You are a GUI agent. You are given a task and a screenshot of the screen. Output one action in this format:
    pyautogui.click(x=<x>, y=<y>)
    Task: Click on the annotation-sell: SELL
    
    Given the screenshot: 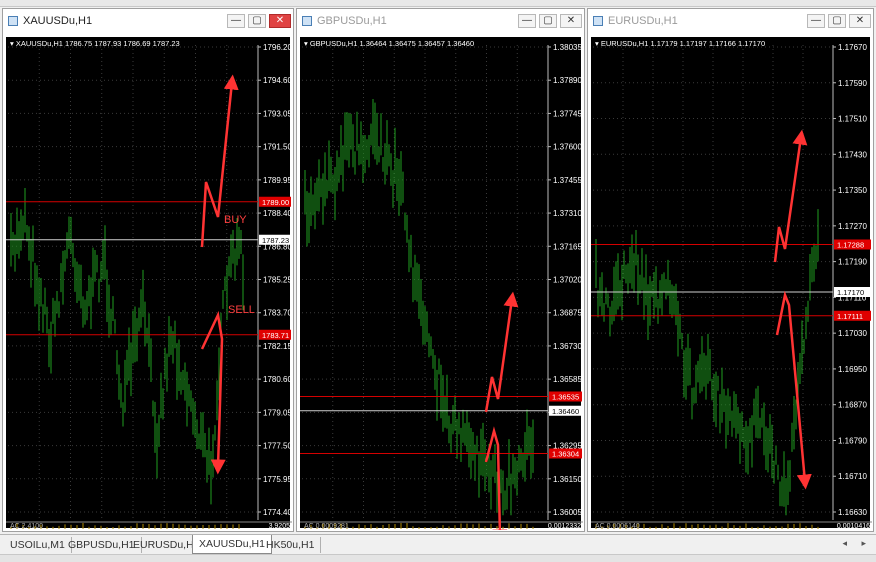 What is the action you would take?
    pyautogui.click(x=241, y=310)
    